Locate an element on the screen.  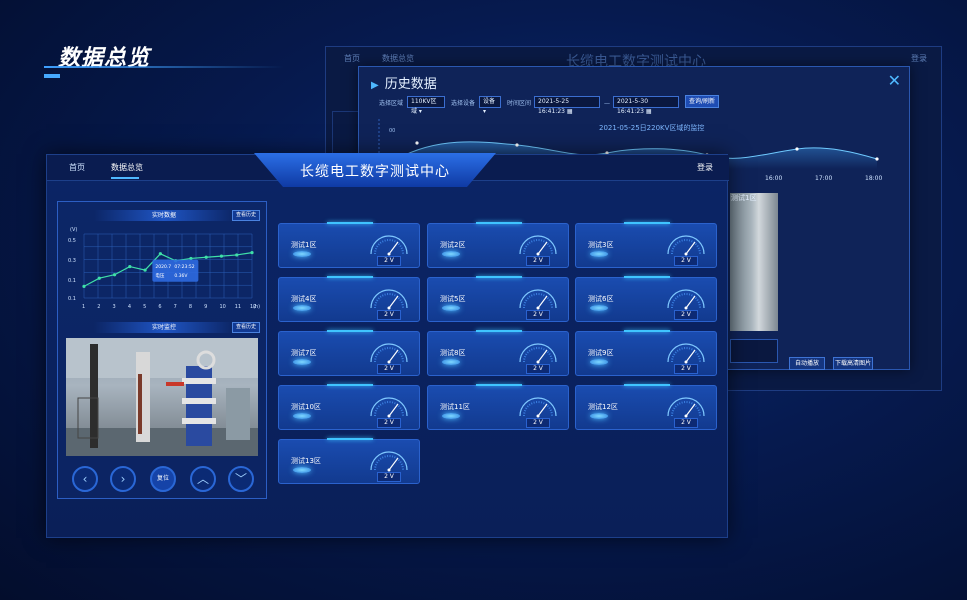
date-dash: — is located at coordinates (607, 103).